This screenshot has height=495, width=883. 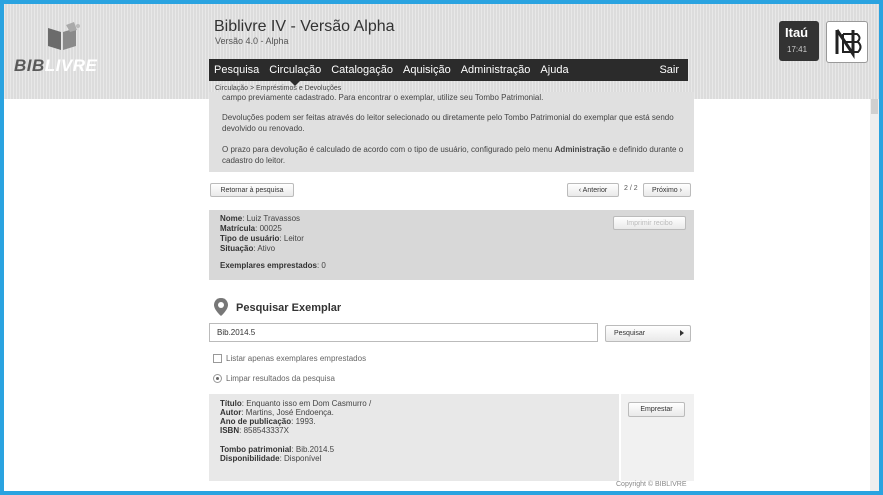 What do you see at coordinates (667, 190) in the screenshot?
I see `next-button: Próximo ›` at bounding box center [667, 190].